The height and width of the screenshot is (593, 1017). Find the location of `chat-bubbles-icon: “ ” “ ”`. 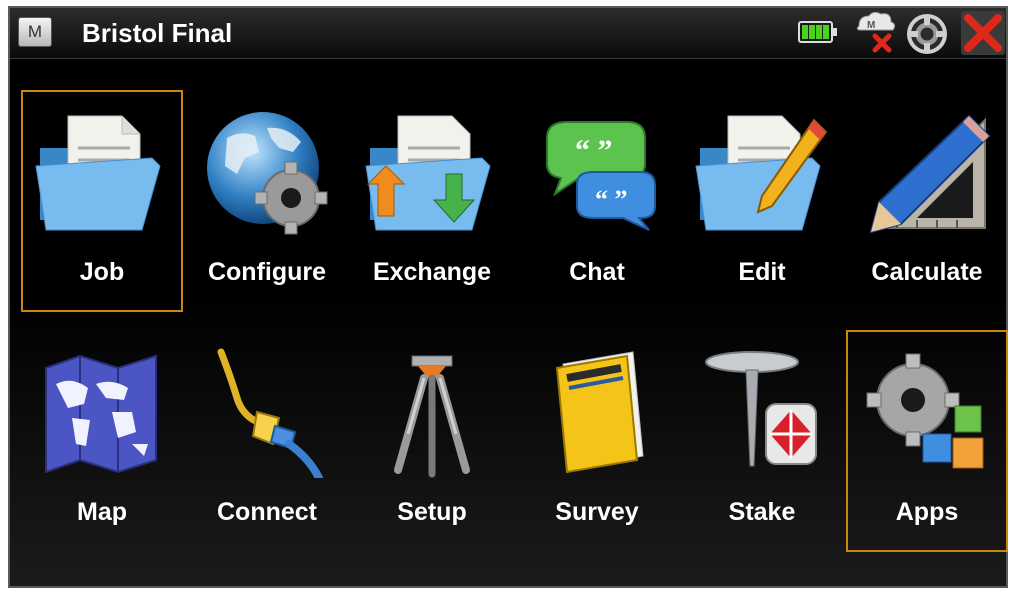

chat-bubbles-icon: “ ” “ ” is located at coordinates (601, 176).